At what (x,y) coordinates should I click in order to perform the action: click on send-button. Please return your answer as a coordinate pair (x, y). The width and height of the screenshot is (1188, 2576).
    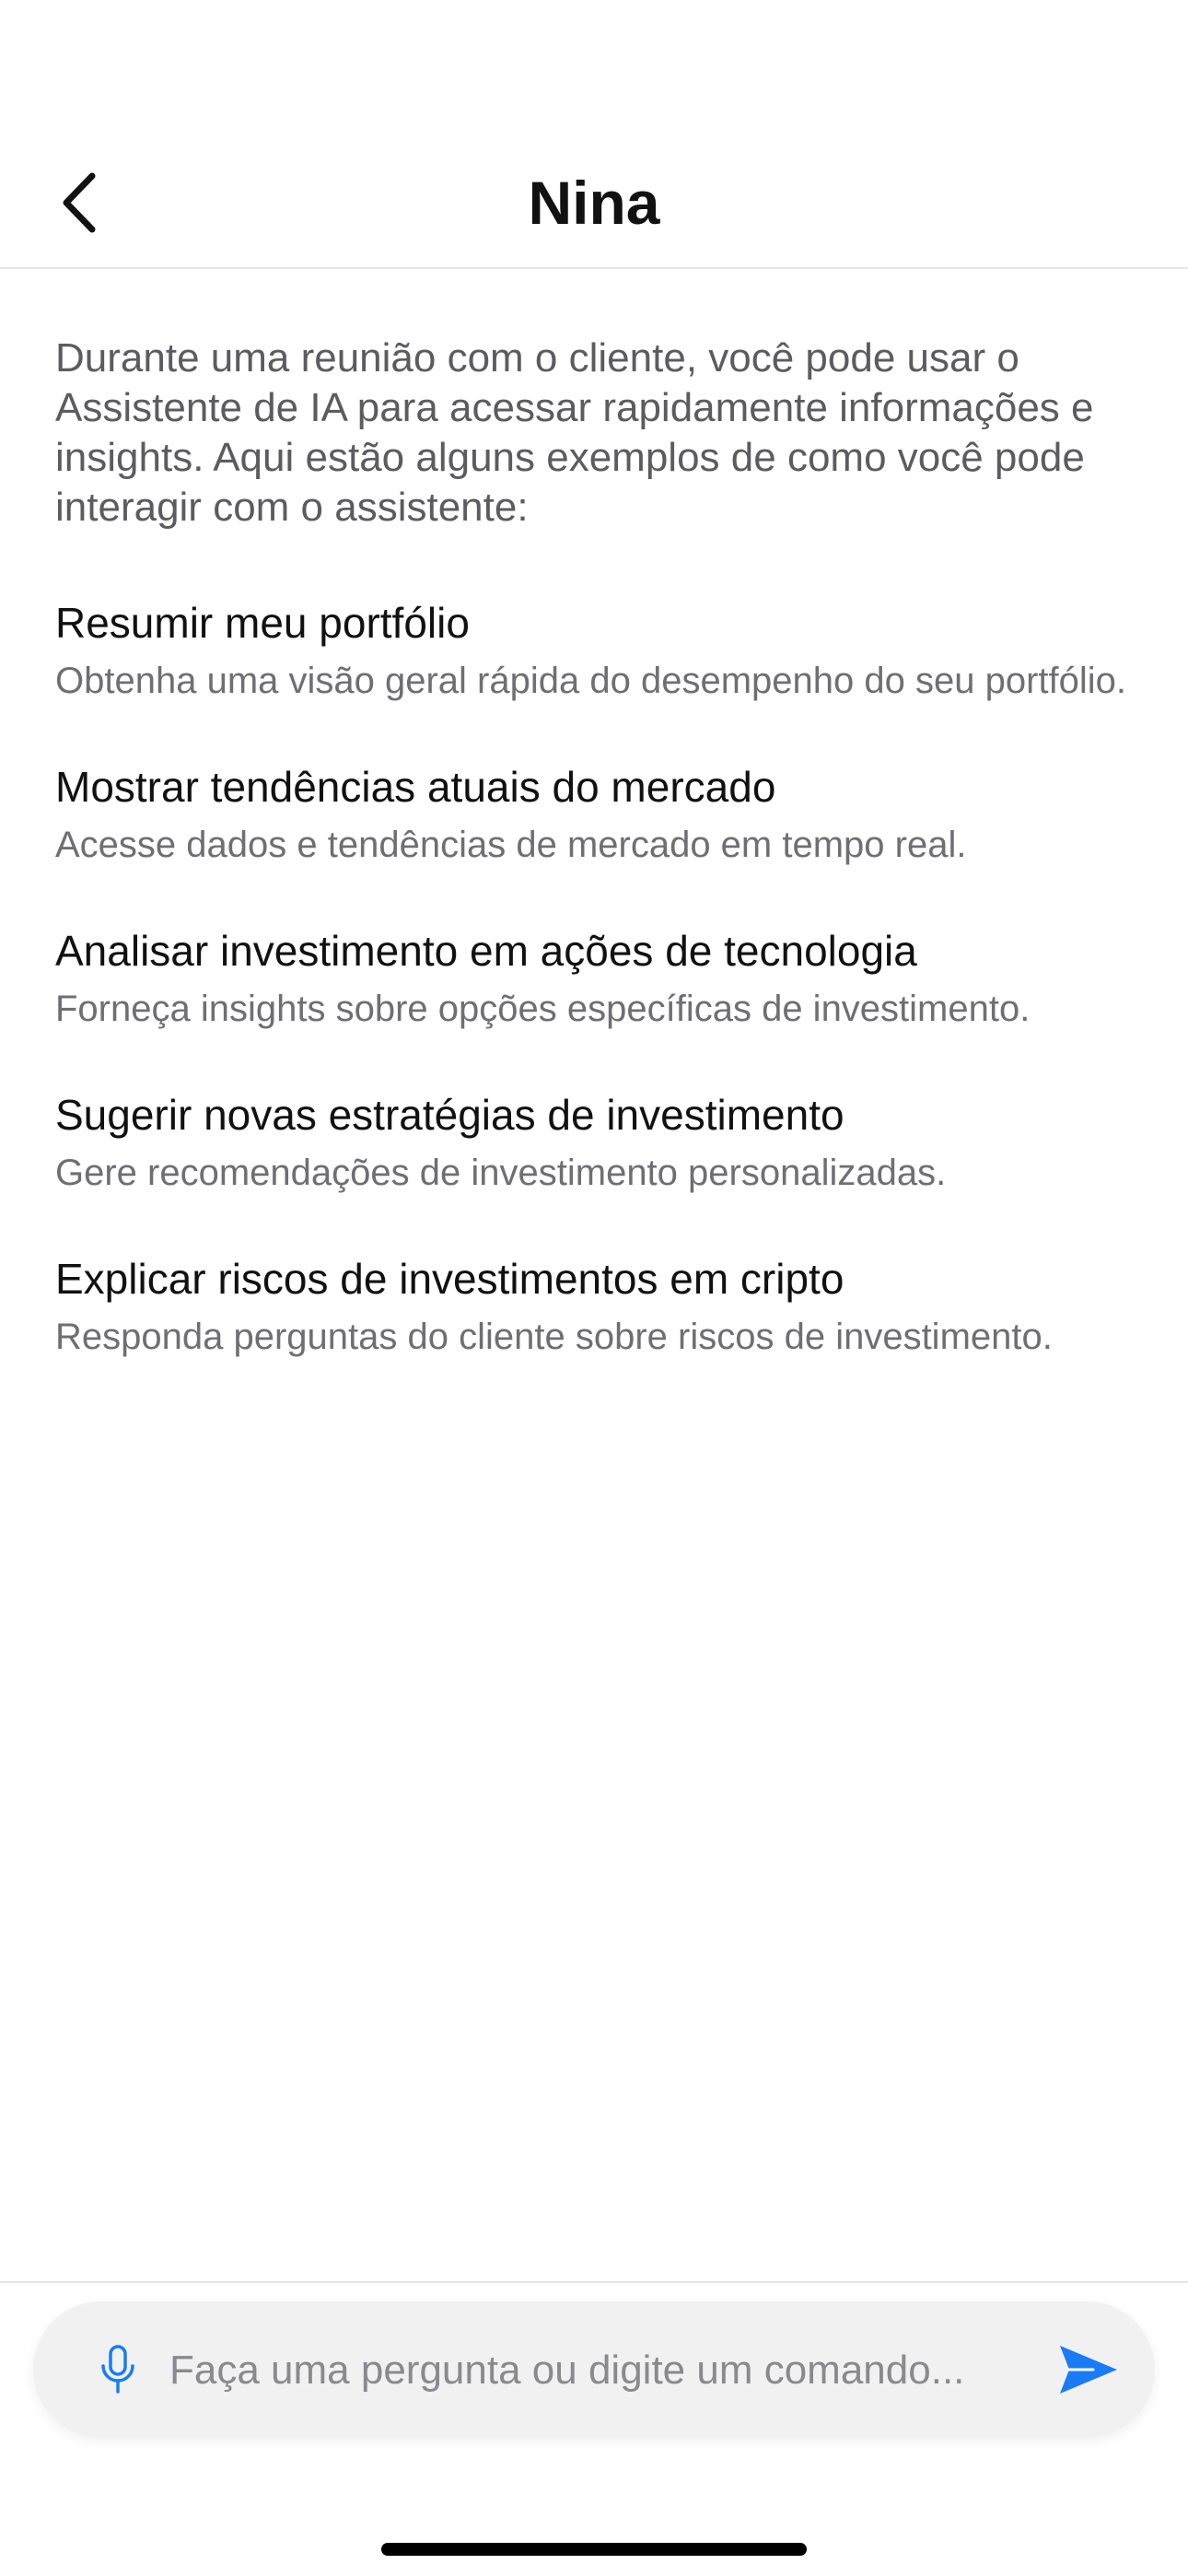
    Looking at the image, I should click on (1088, 2369).